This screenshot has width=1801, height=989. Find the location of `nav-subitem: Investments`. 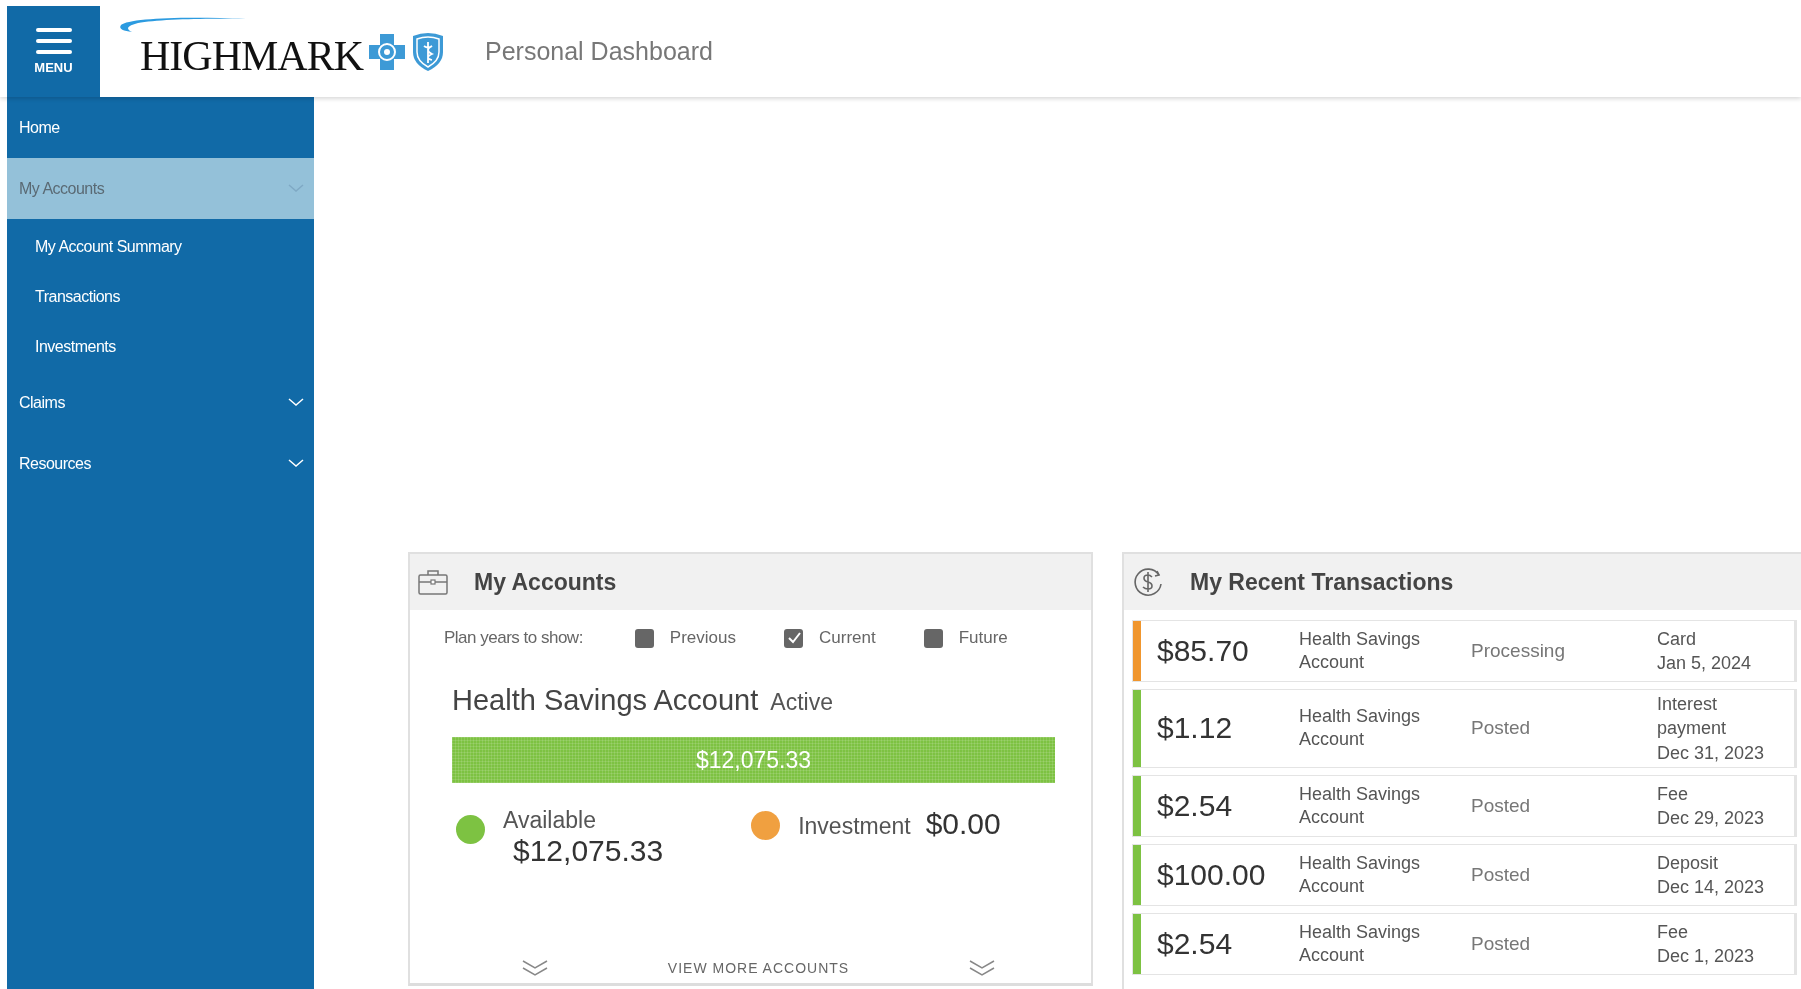

nav-subitem: Investments is located at coordinates (160, 347).